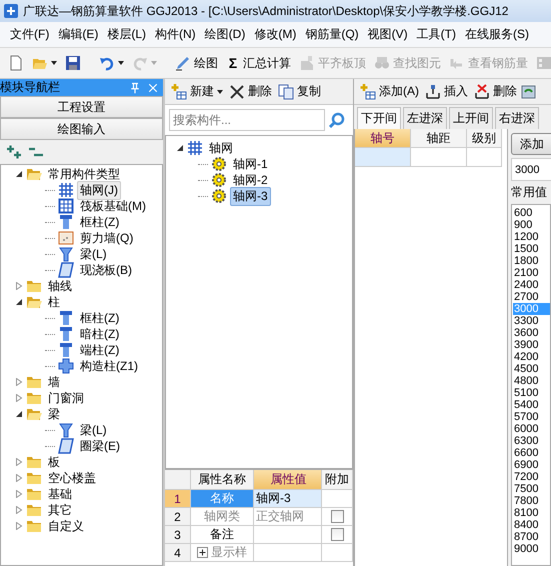 The width and height of the screenshot is (551, 566). What do you see at coordinates (531, 393) in the screenshot?
I see `list-item: 5100` at bounding box center [531, 393].